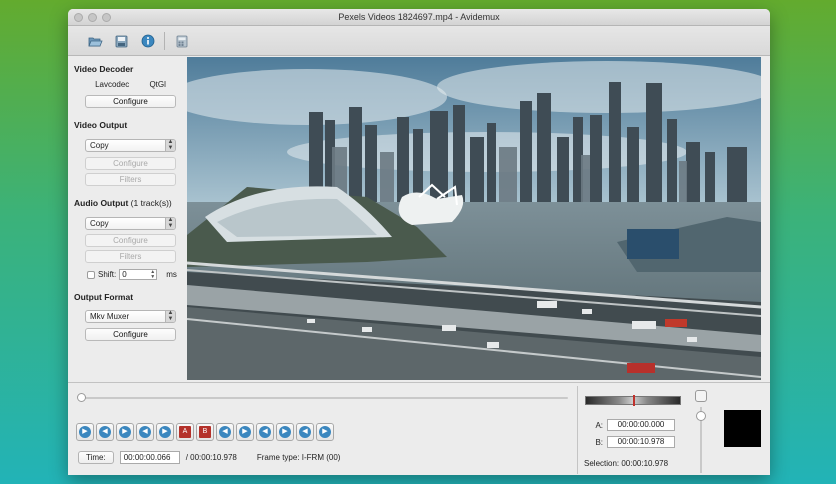  I want to click on calculator-icon, so click(182, 41).